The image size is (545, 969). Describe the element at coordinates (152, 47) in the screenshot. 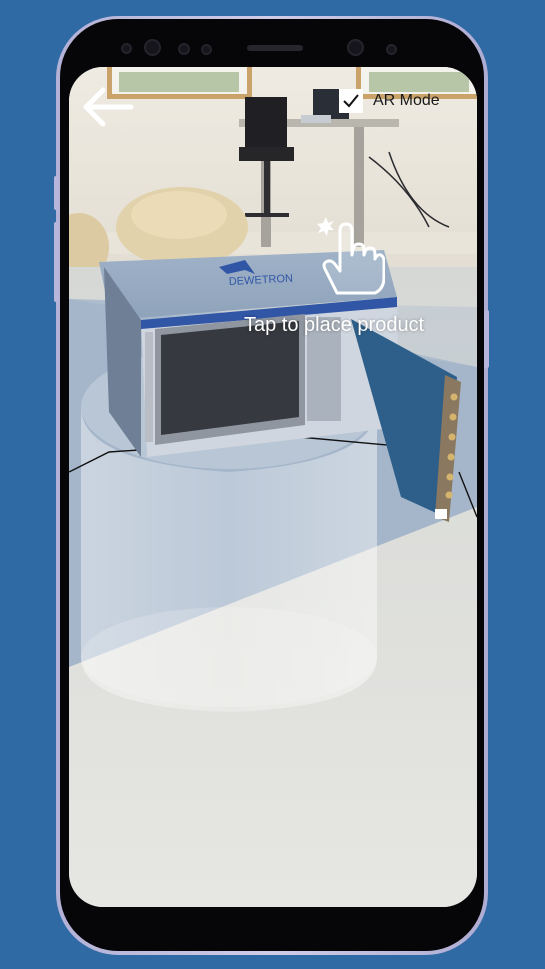

I see `iris-camera` at that location.